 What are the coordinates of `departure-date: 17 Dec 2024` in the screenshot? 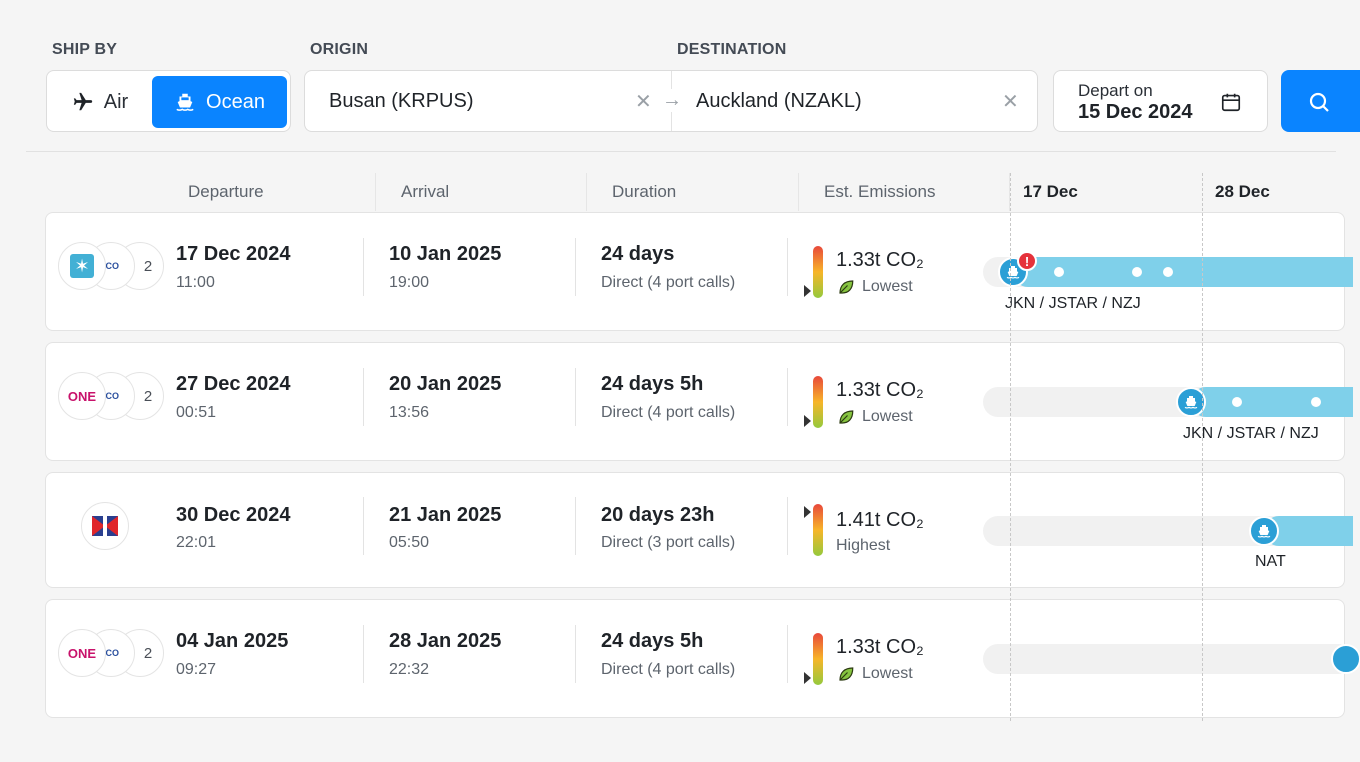 It's located at (233, 254).